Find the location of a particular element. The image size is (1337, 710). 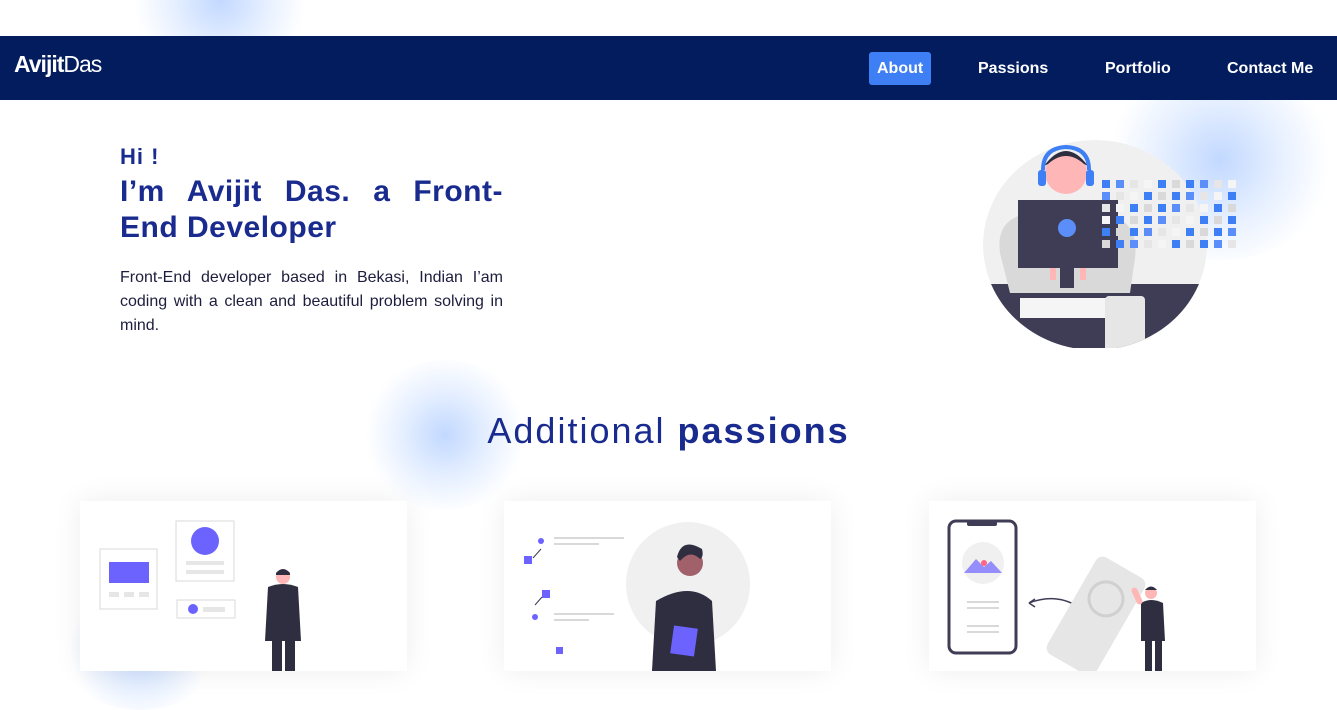

workflow-checklist-illustration is located at coordinates (637, 596).